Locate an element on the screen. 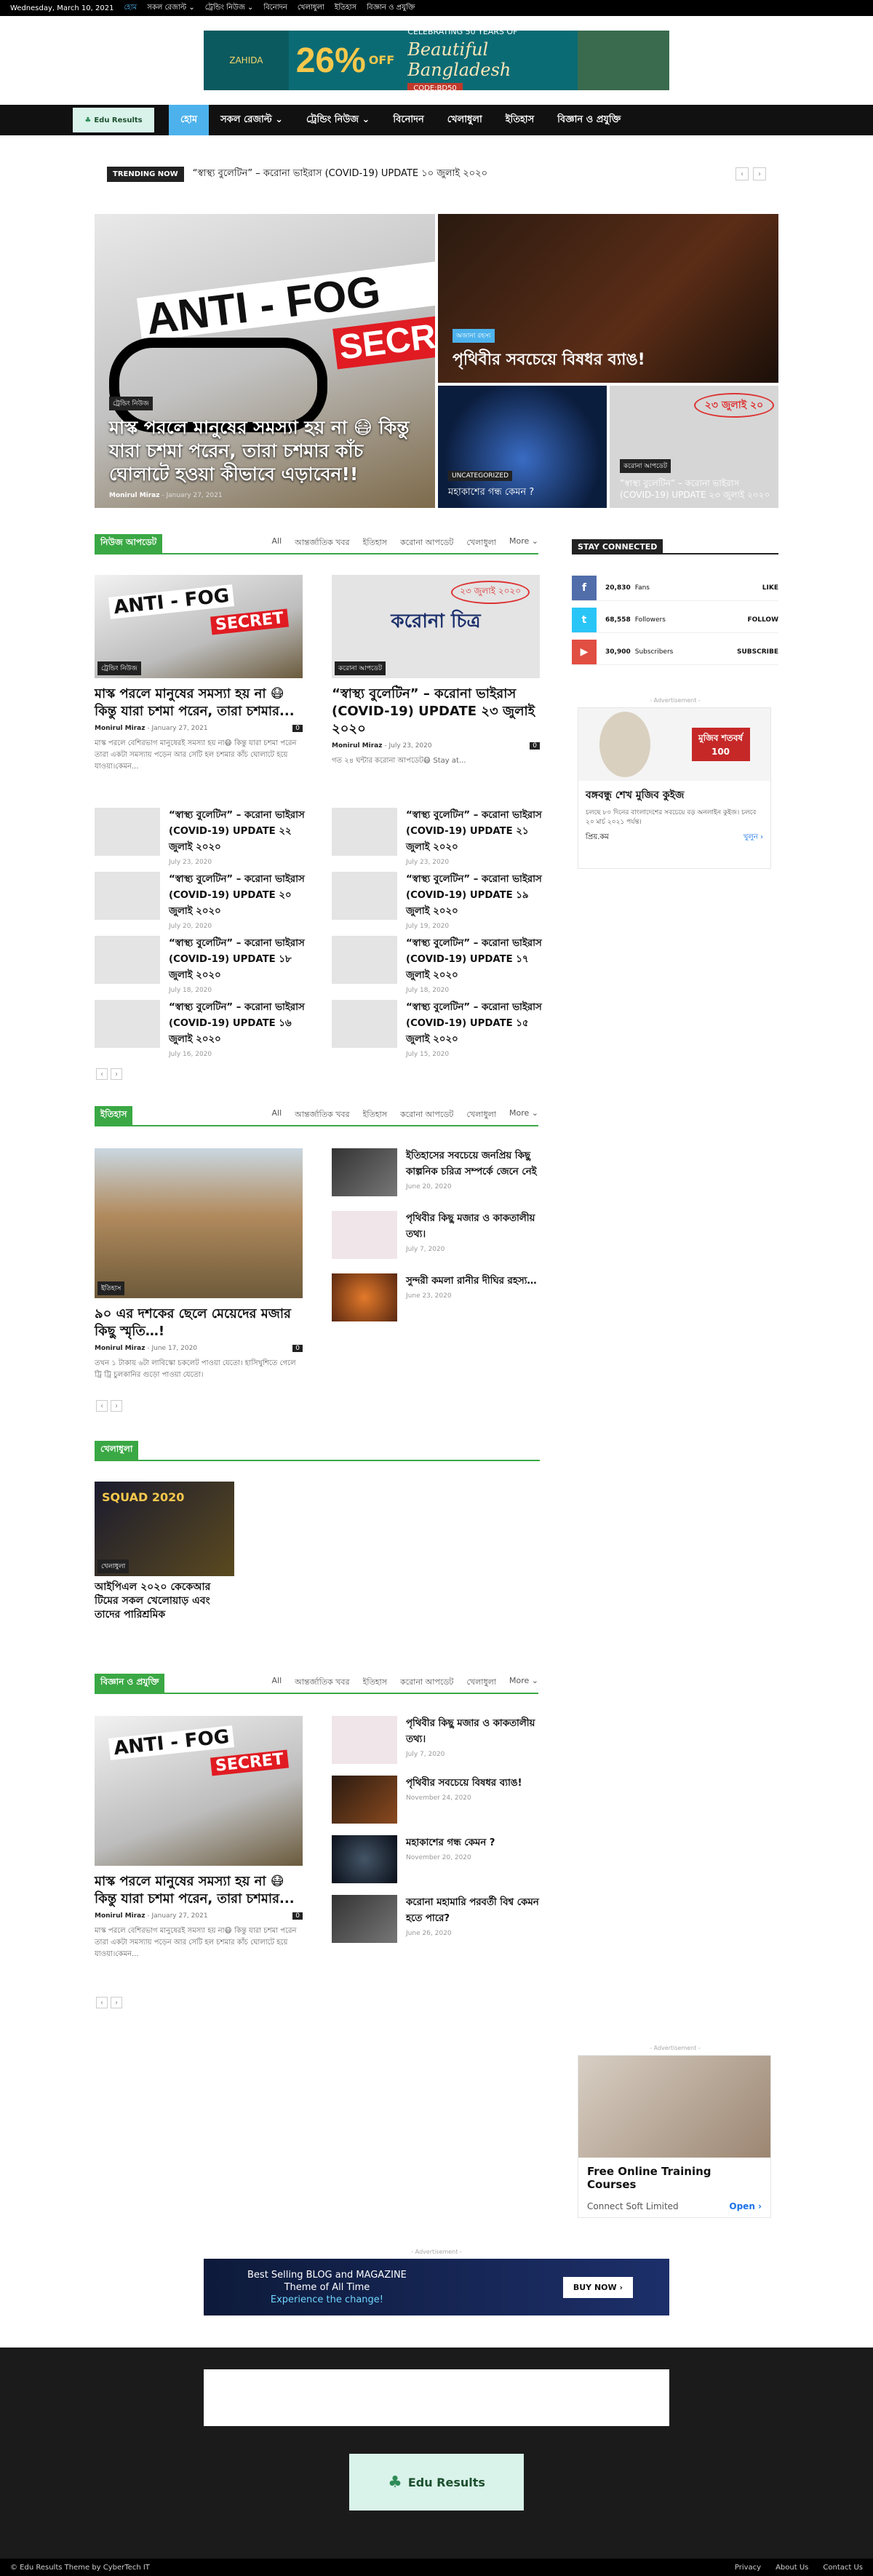 The width and height of the screenshot is (873, 2576). nav-trending: ট্রেন্ডিং নিউজ ⌄ is located at coordinates (338, 120).